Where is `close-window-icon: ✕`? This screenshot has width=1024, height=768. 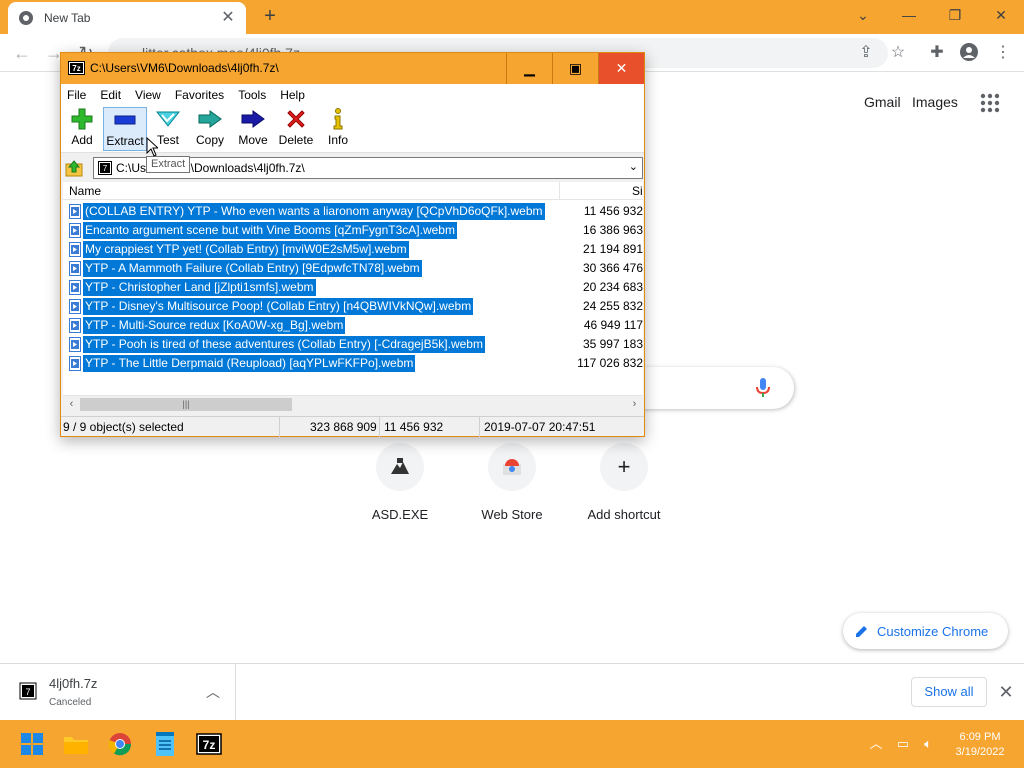
close-window-icon: ✕ is located at coordinates (1001, 15).